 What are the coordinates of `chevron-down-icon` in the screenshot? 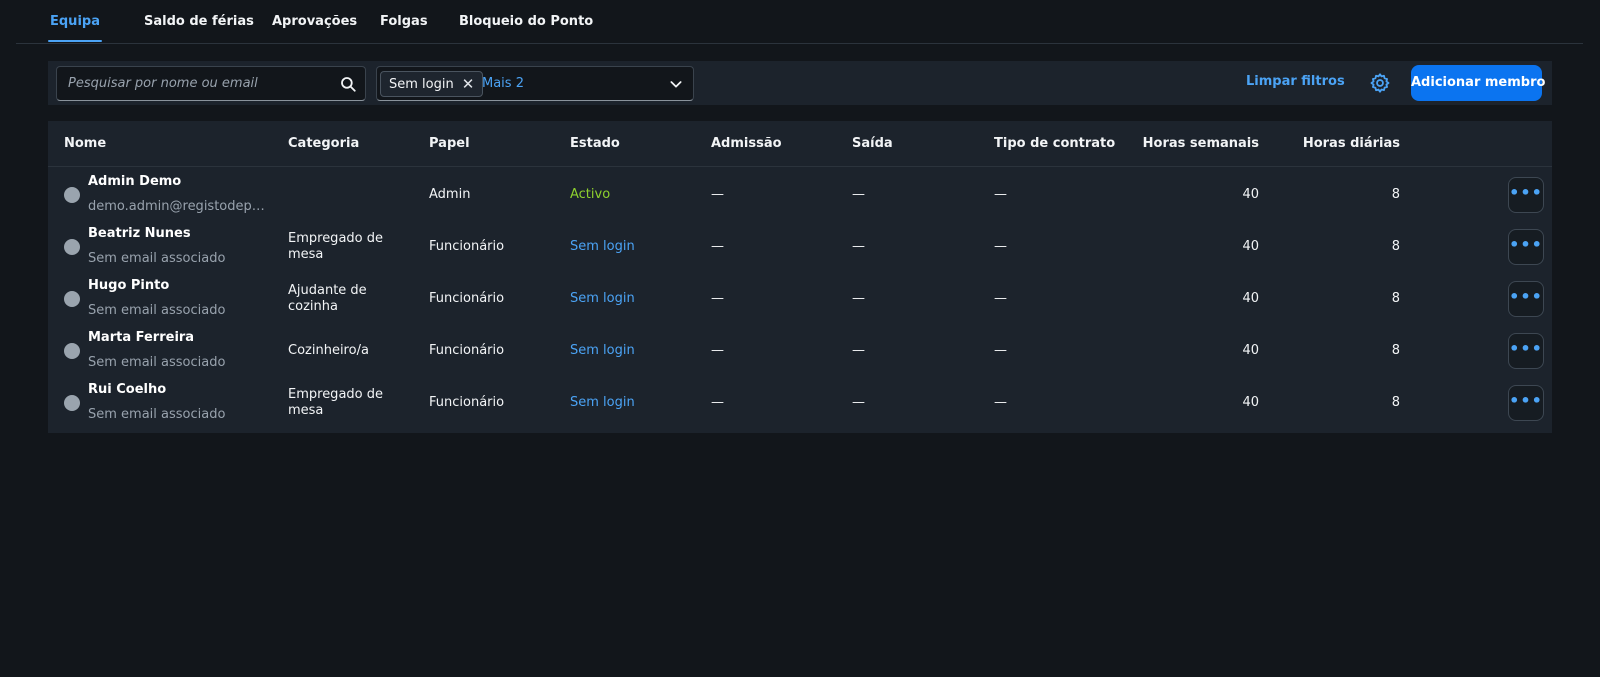 It's located at (676, 84).